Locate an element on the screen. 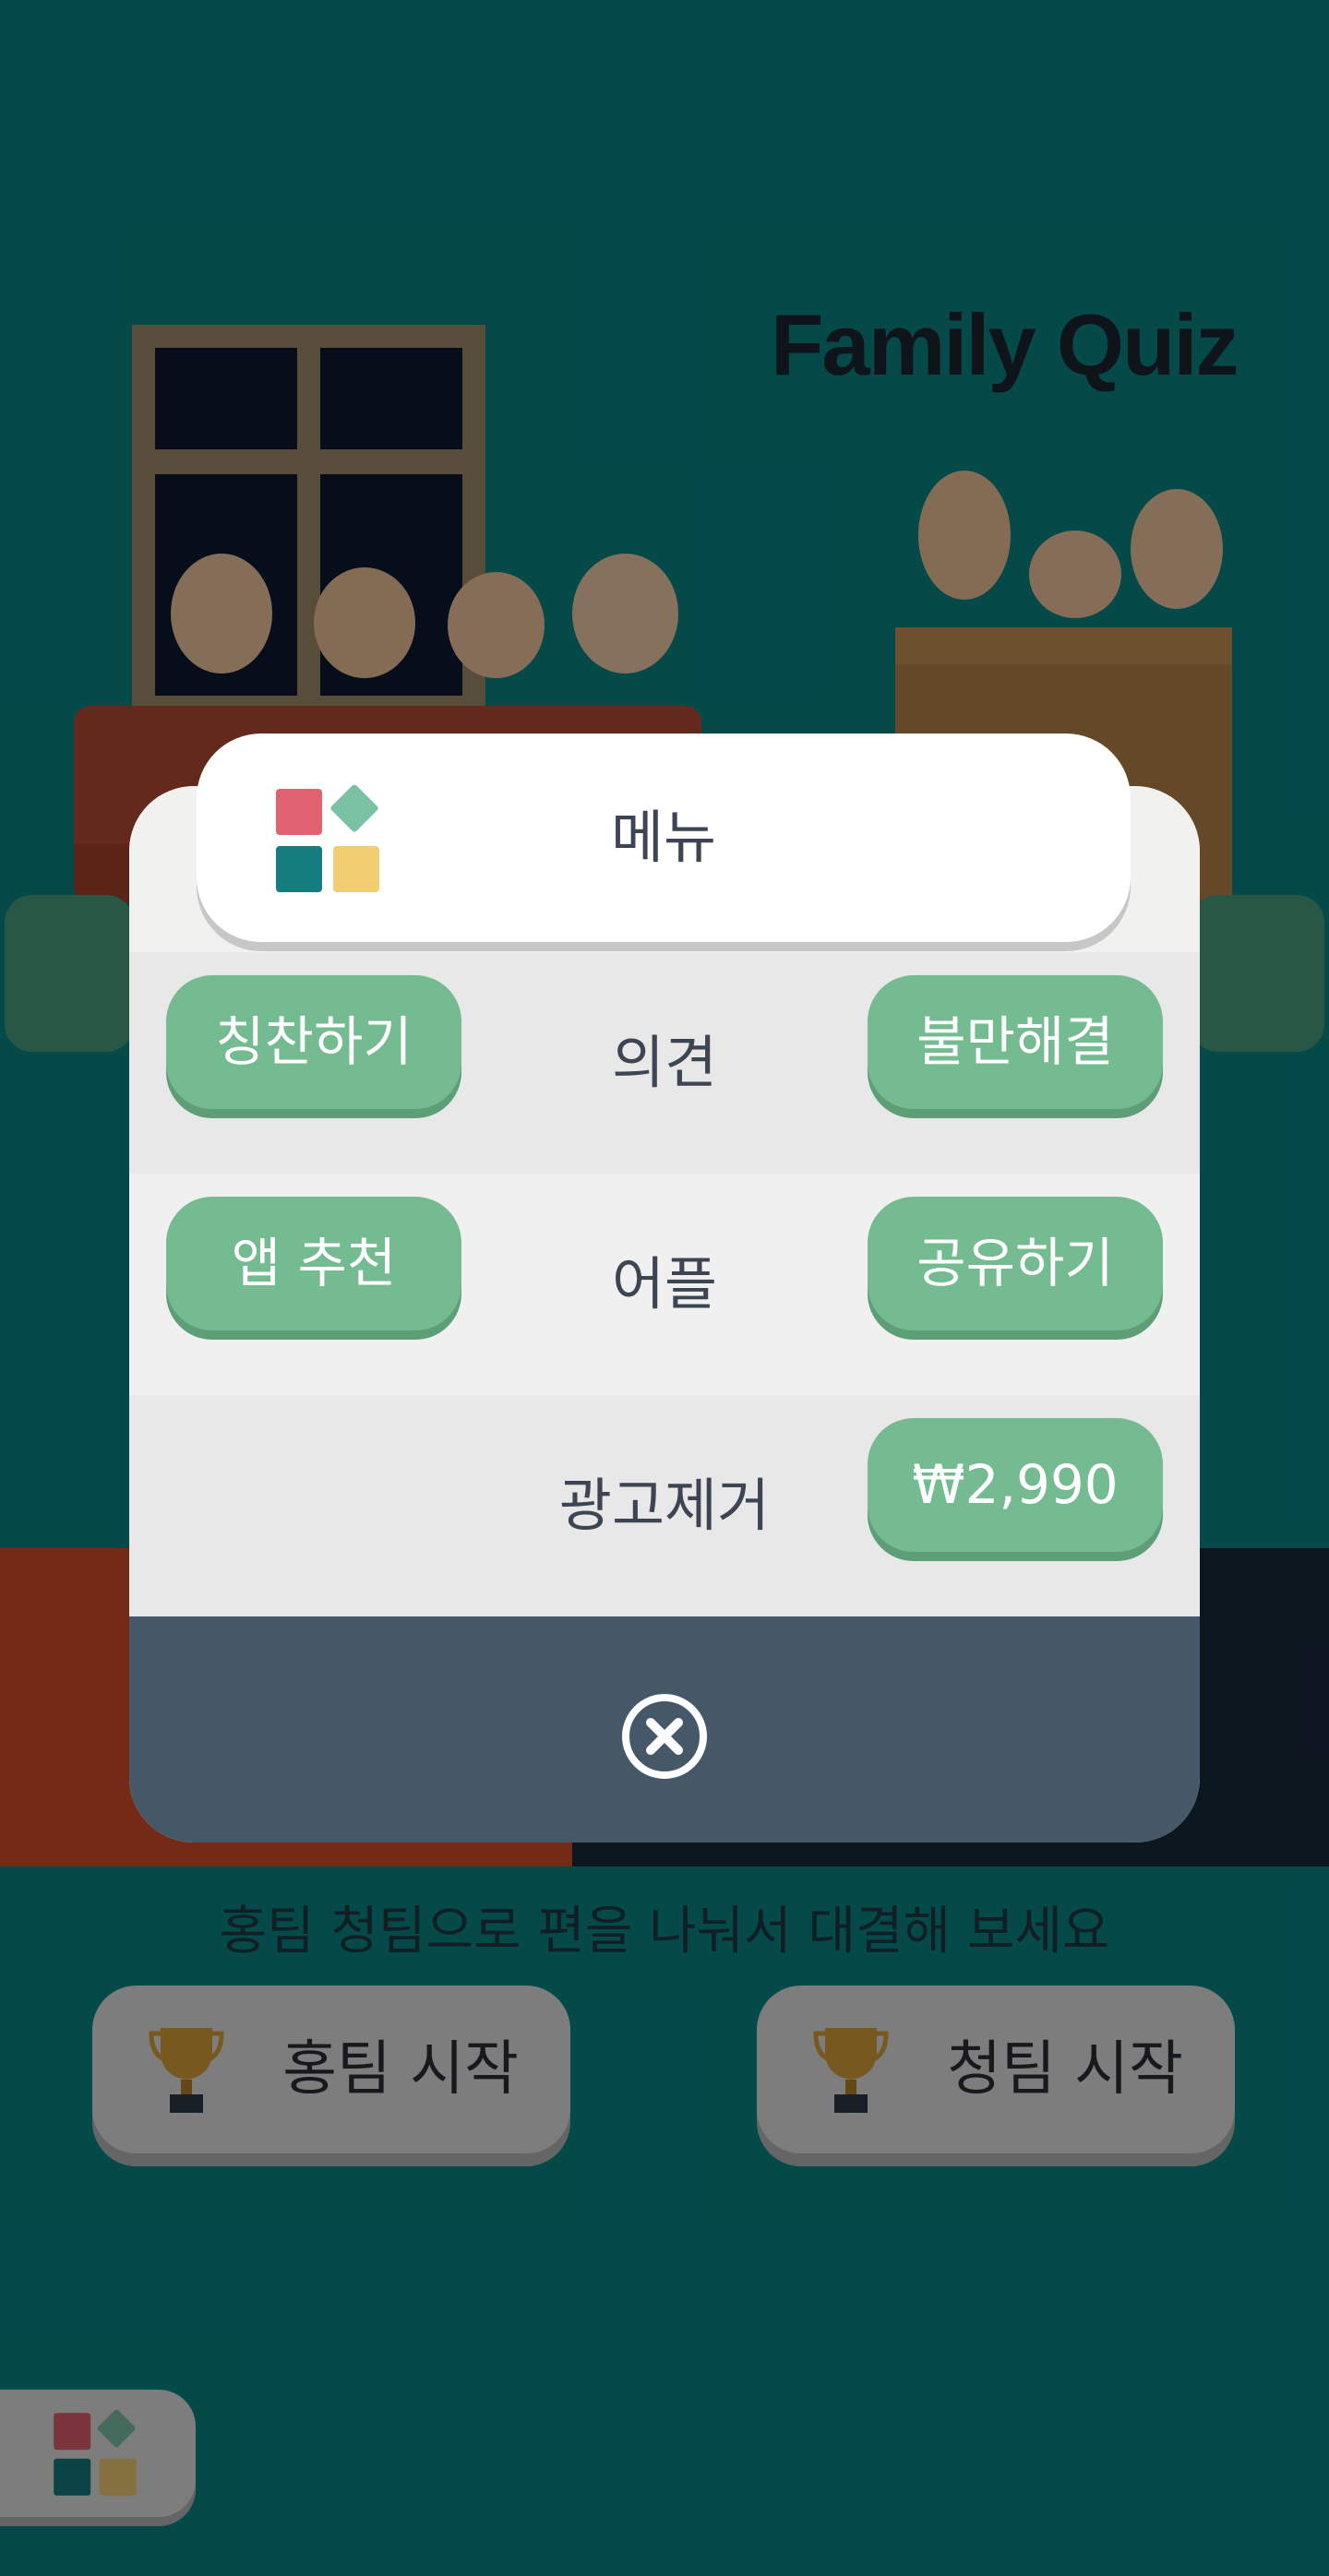  app-row: 앱 추천 어플 공유하기 is located at coordinates (665, 1285).